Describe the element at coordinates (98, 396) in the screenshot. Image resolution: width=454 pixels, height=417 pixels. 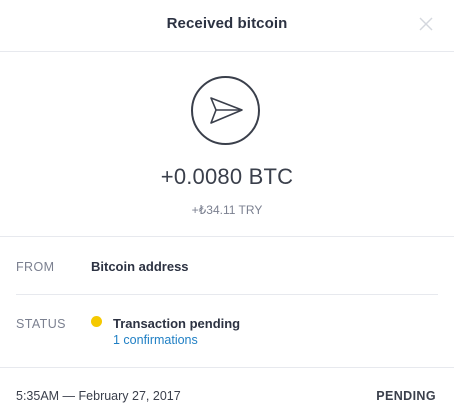
I see `transaction-date: 5:35AM — February 27, 2017` at that location.